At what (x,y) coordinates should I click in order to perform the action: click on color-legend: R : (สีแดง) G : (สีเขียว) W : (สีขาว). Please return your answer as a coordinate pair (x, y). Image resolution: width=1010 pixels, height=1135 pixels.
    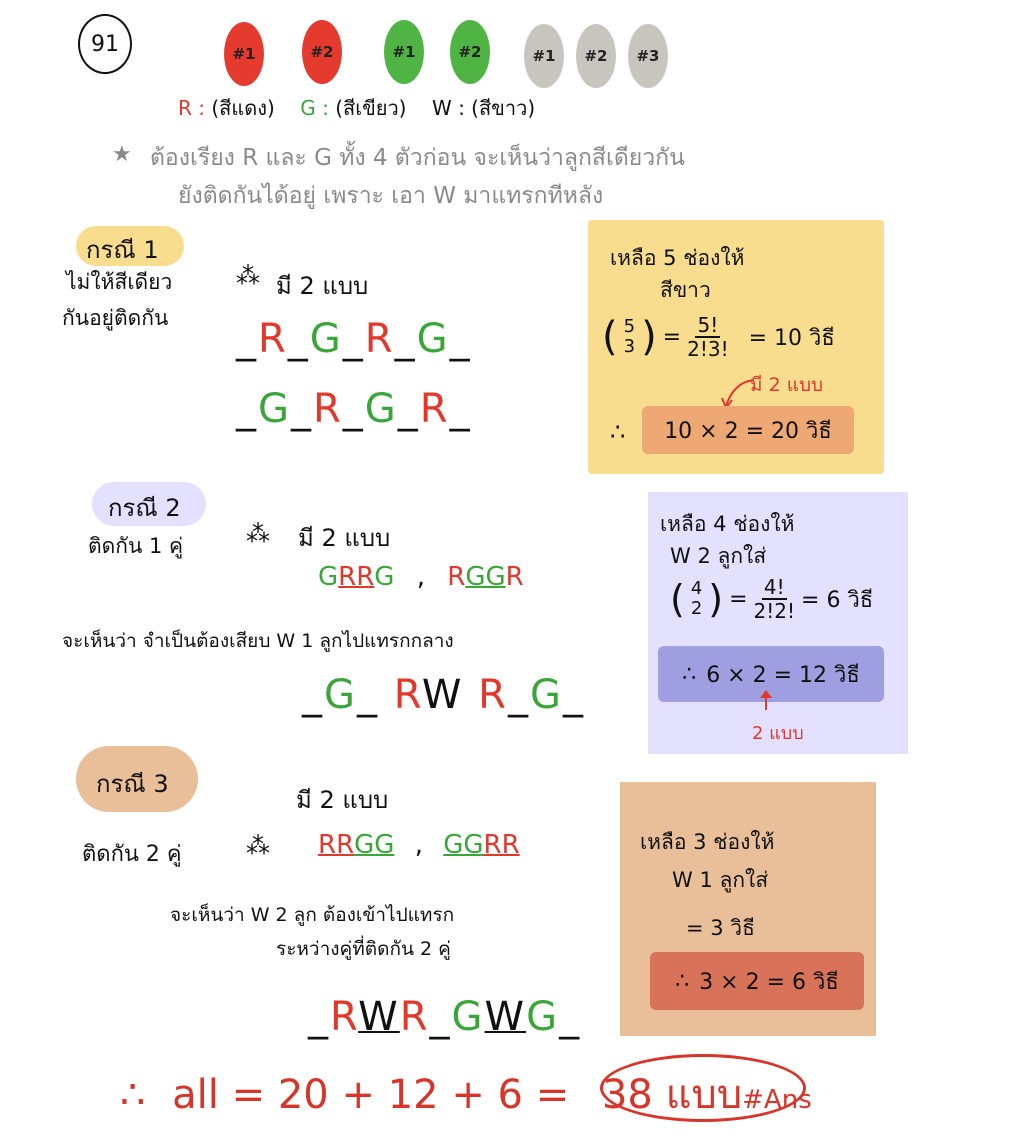
    Looking at the image, I should click on (356, 108).